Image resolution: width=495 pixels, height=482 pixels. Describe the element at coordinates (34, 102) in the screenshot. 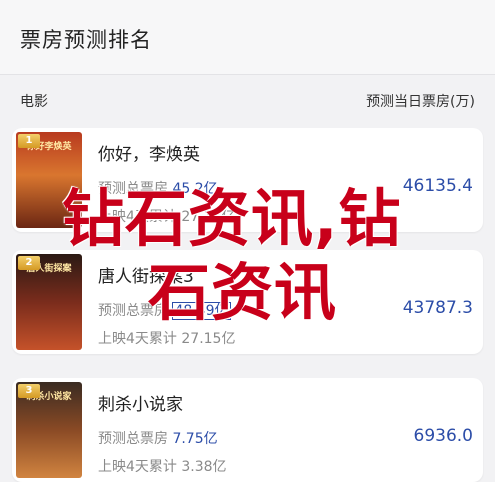

I see `column-movie-label: 电影` at that location.